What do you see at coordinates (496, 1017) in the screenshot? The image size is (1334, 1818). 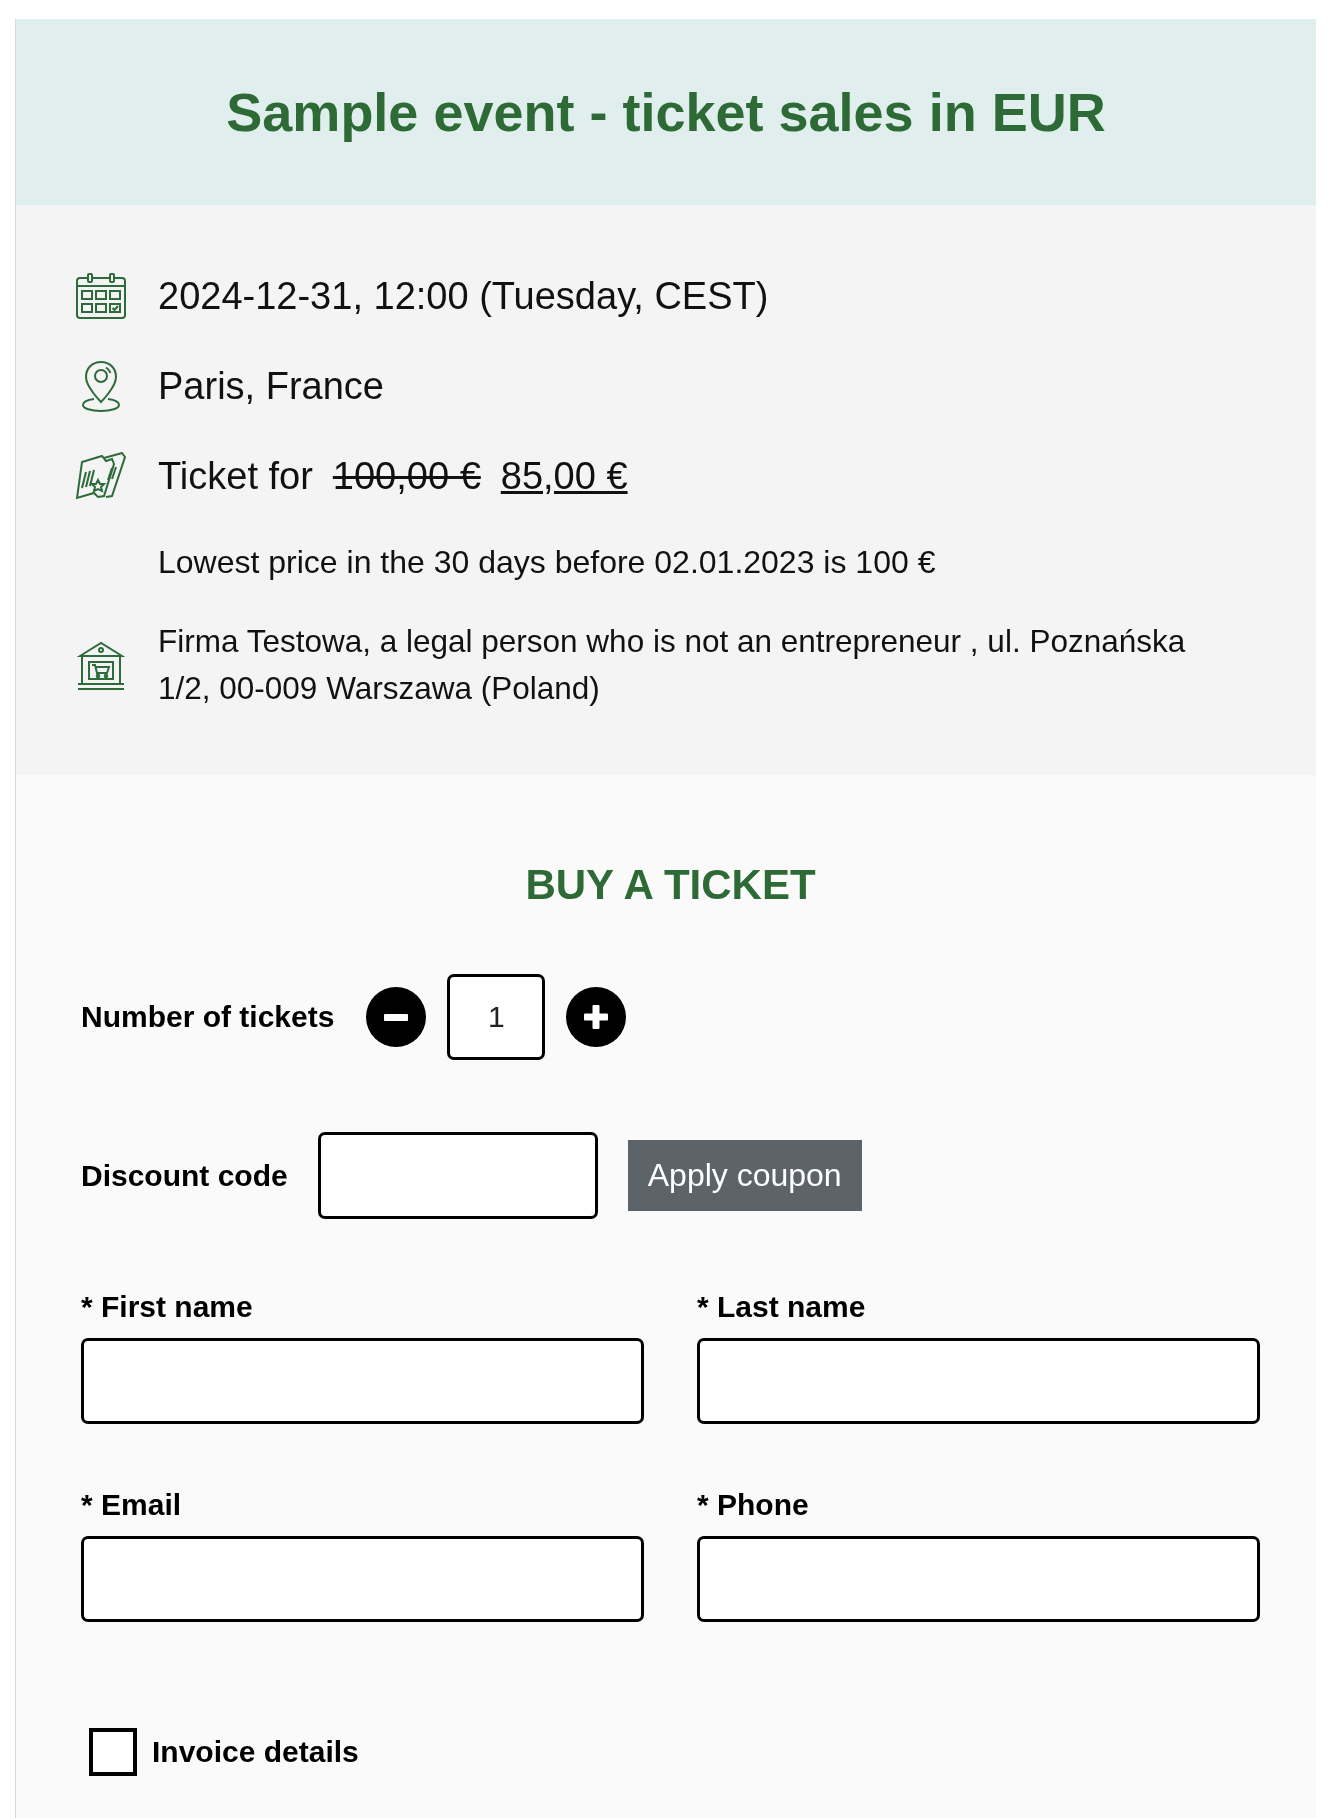 I see `quantity-field: 1` at bounding box center [496, 1017].